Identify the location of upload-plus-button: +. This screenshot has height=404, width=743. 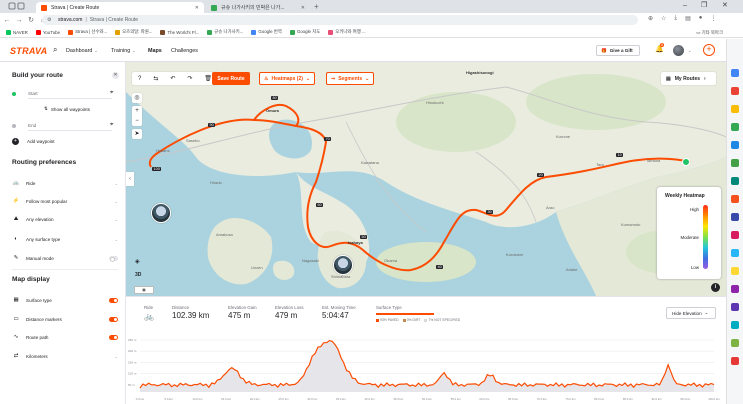
(709, 50).